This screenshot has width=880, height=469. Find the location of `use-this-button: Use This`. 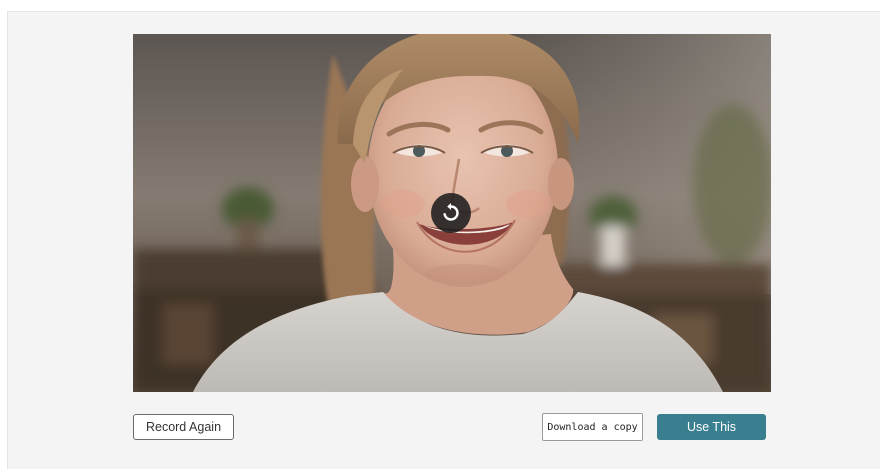

use-this-button: Use This is located at coordinates (711, 427).